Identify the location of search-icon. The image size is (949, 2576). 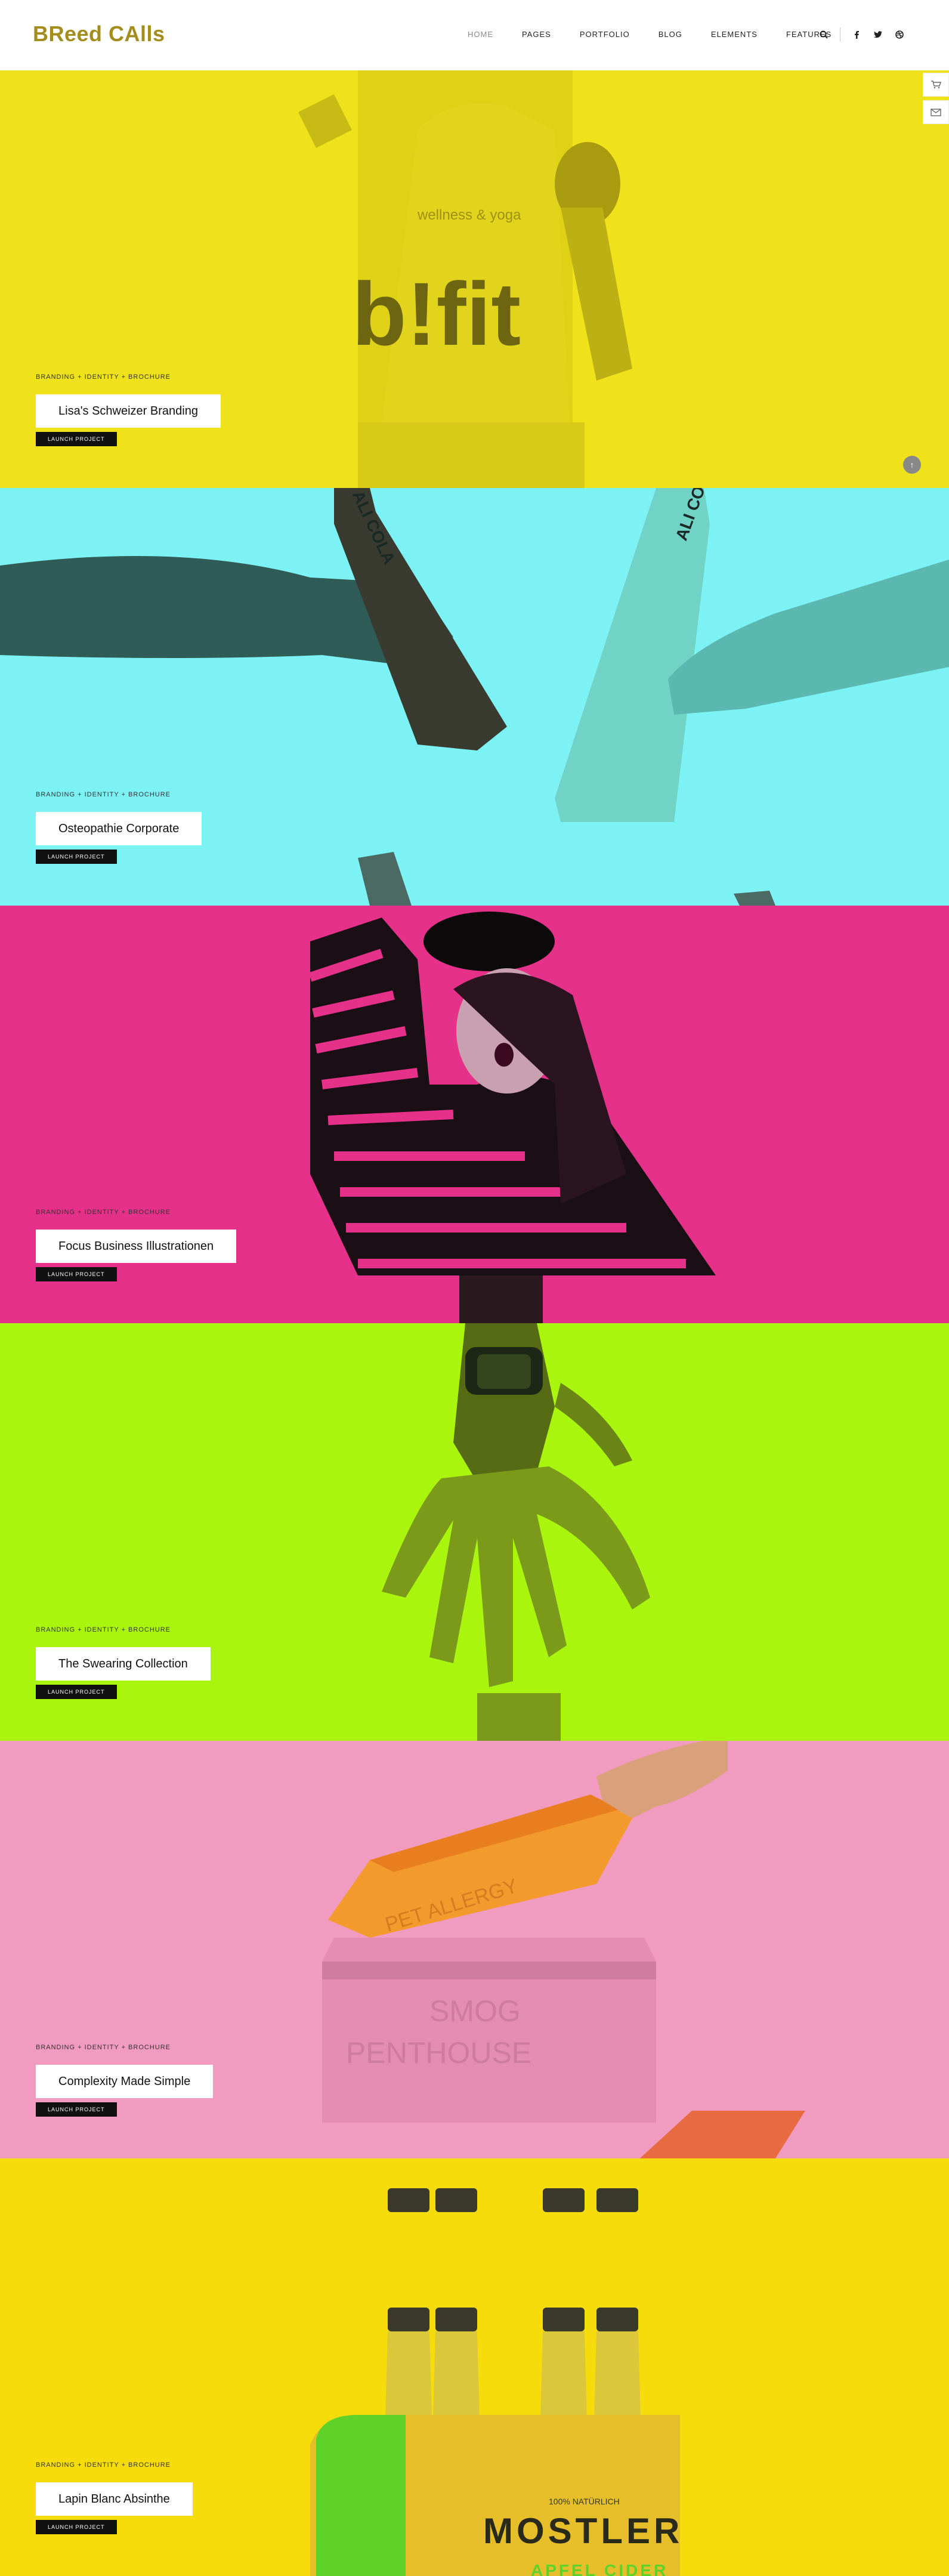
(823, 34).